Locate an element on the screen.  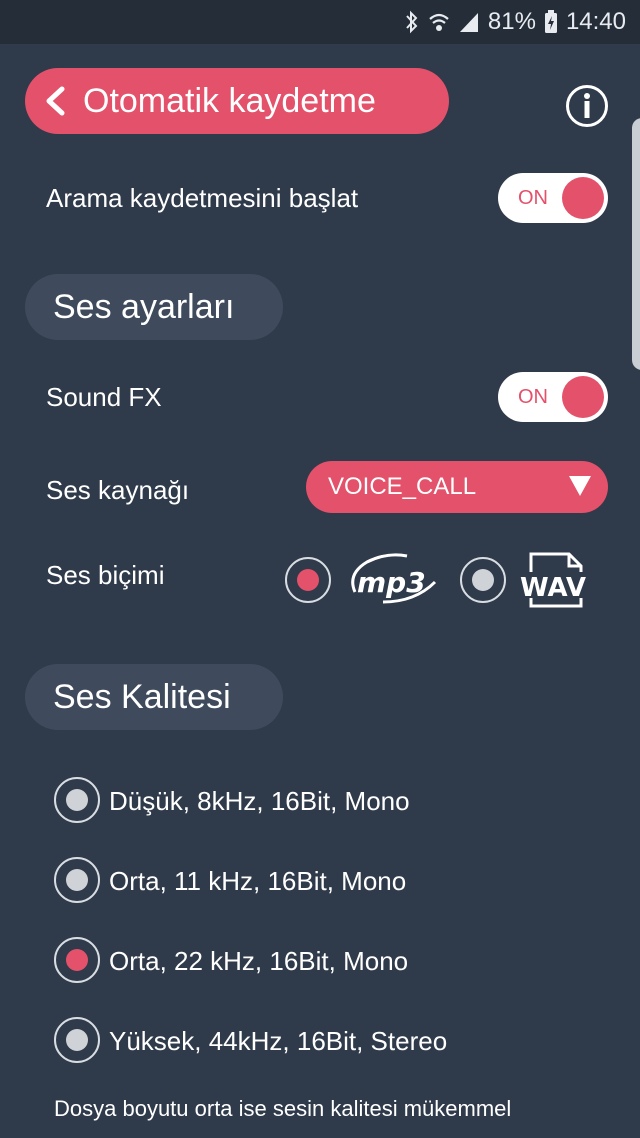
bluetooth-icon is located at coordinates (412, 22).